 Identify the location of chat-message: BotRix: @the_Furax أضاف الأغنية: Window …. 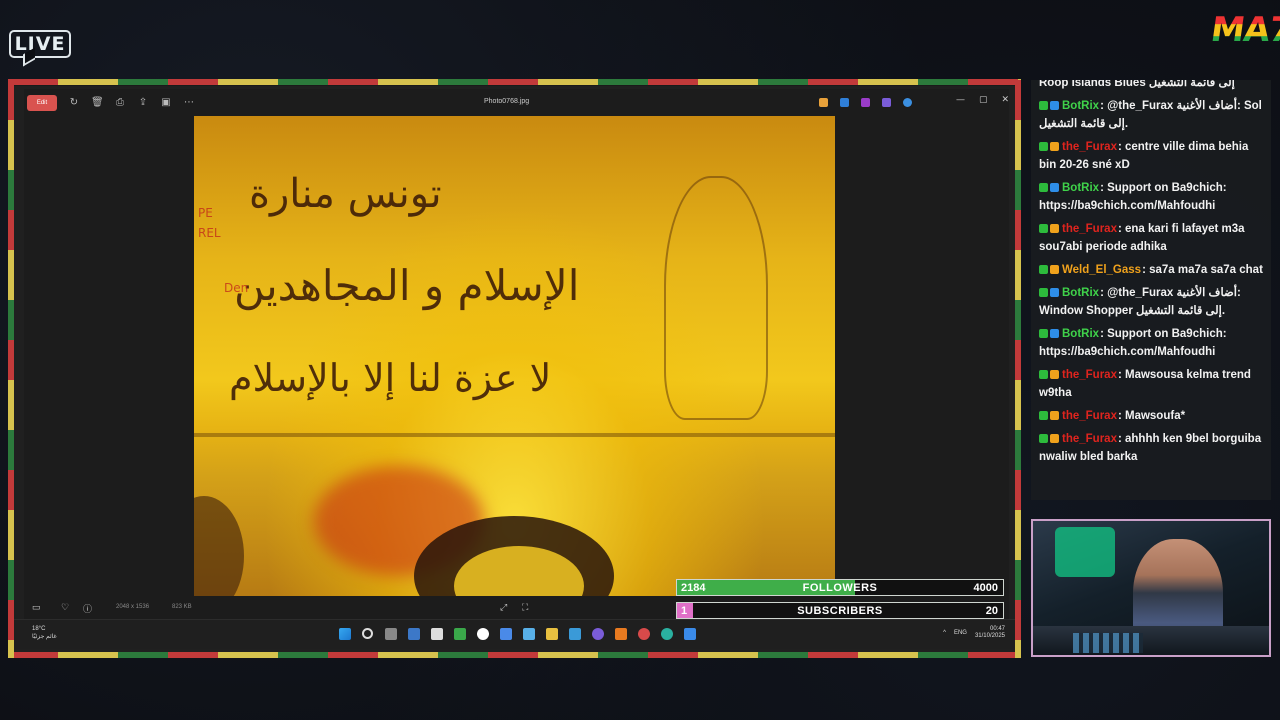
(1151, 302).